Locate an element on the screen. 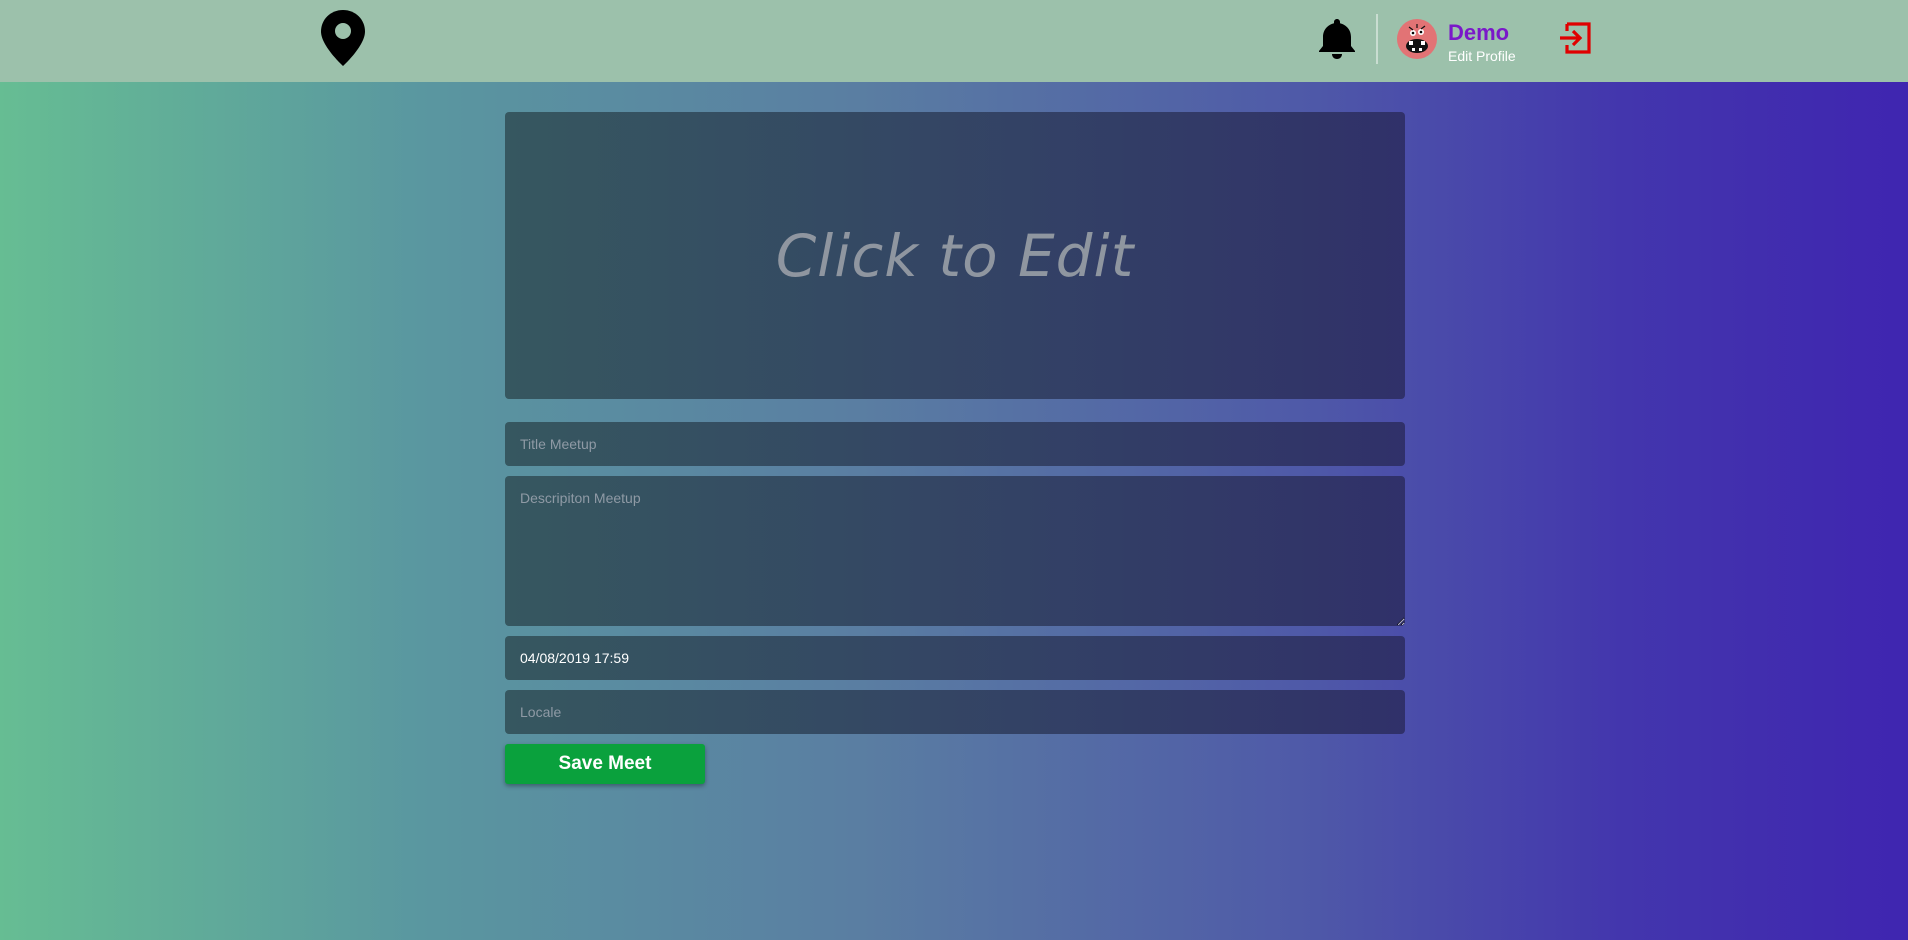 The image size is (1908, 940). cover-image-editor: Click to Edit is located at coordinates (955, 255).